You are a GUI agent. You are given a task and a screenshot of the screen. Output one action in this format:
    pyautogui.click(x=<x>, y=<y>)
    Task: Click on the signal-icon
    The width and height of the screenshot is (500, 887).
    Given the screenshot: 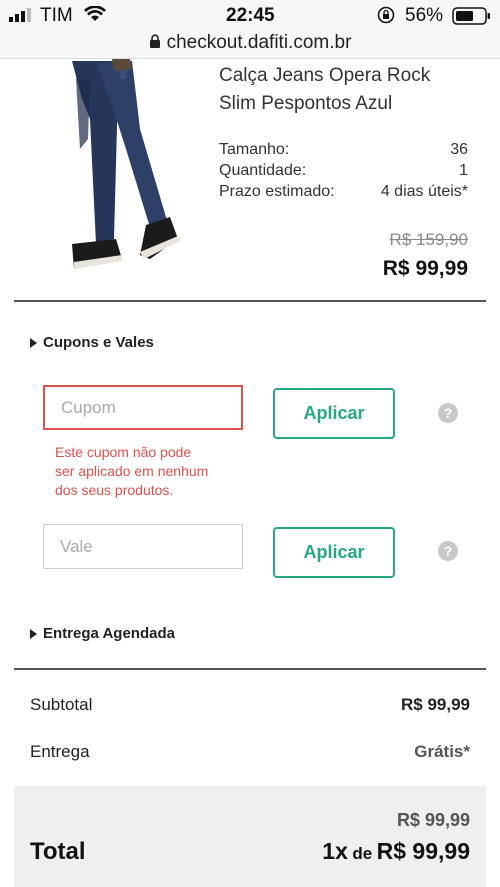 What is the action you would take?
    pyautogui.click(x=22, y=17)
    